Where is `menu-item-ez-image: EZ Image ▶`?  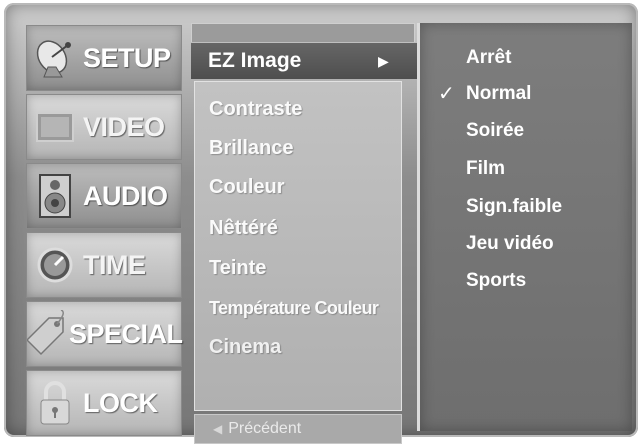
menu-item-ez-image: EZ Image ▶ is located at coordinates (304, 61).